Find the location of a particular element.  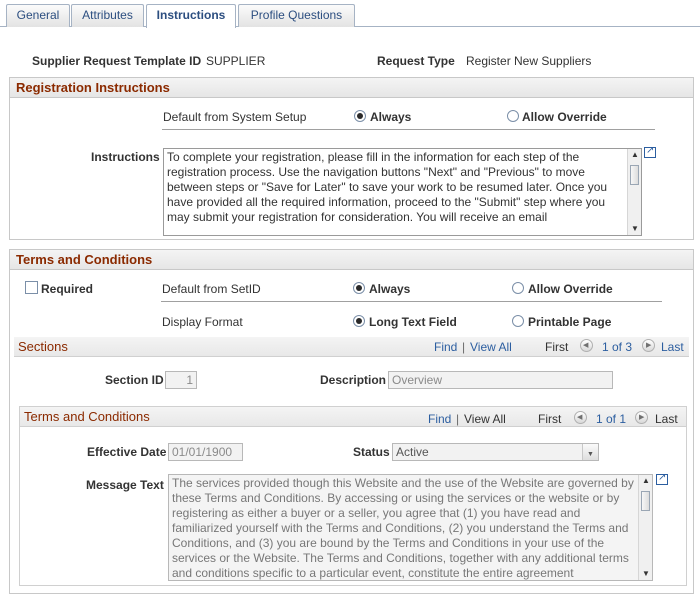

sections-view-all-link: View All is located at coordinates (491, 347).